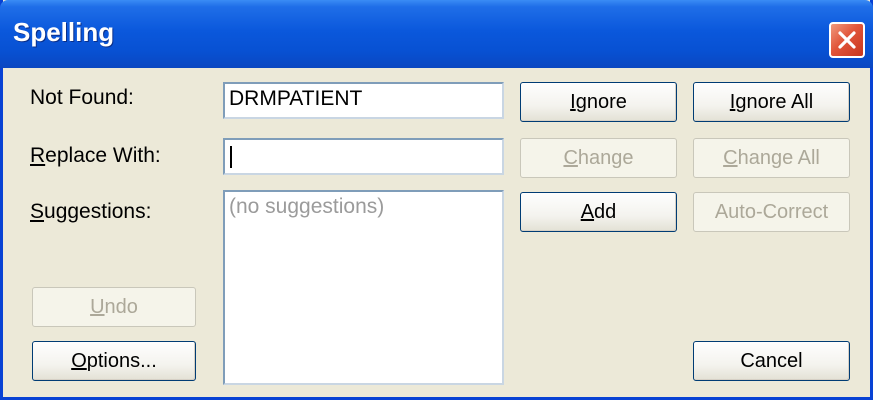  I want to click on replace-with-label: Replace With:, so click(95, 155).